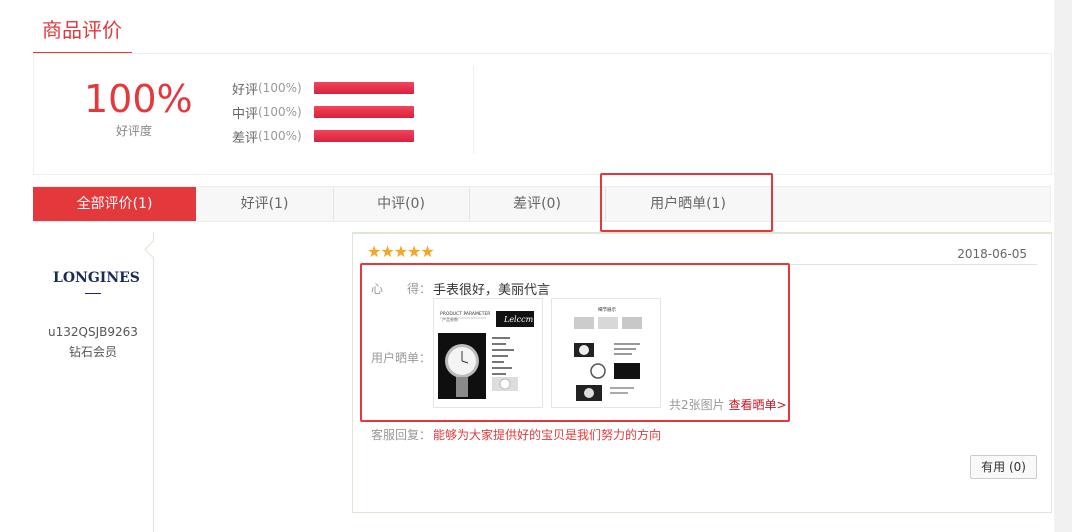 This screenshot has height=532, width=1072. What do you see at coordinates (473, 110) in the screenshot?
I see `summary-divider` at bounding box center [473, 110].